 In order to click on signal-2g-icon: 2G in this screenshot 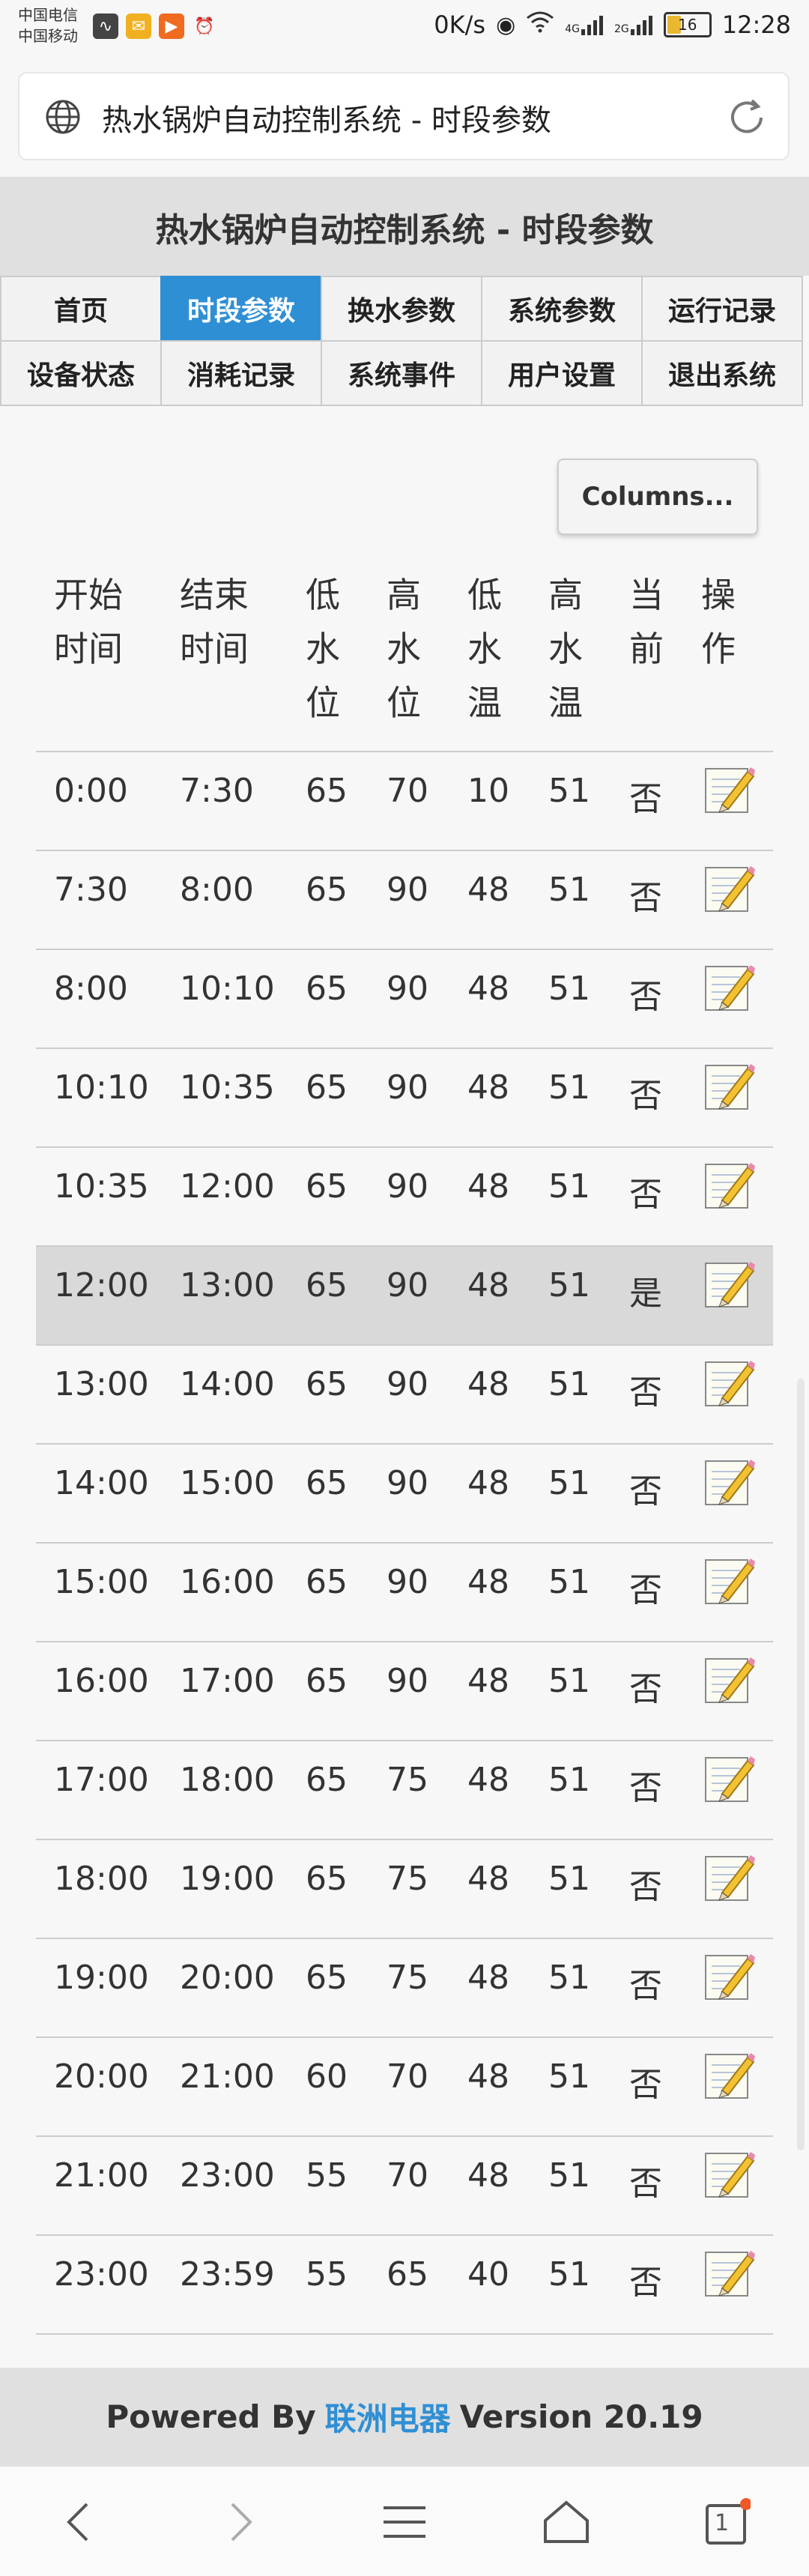, I will do `click(633, 24)`.